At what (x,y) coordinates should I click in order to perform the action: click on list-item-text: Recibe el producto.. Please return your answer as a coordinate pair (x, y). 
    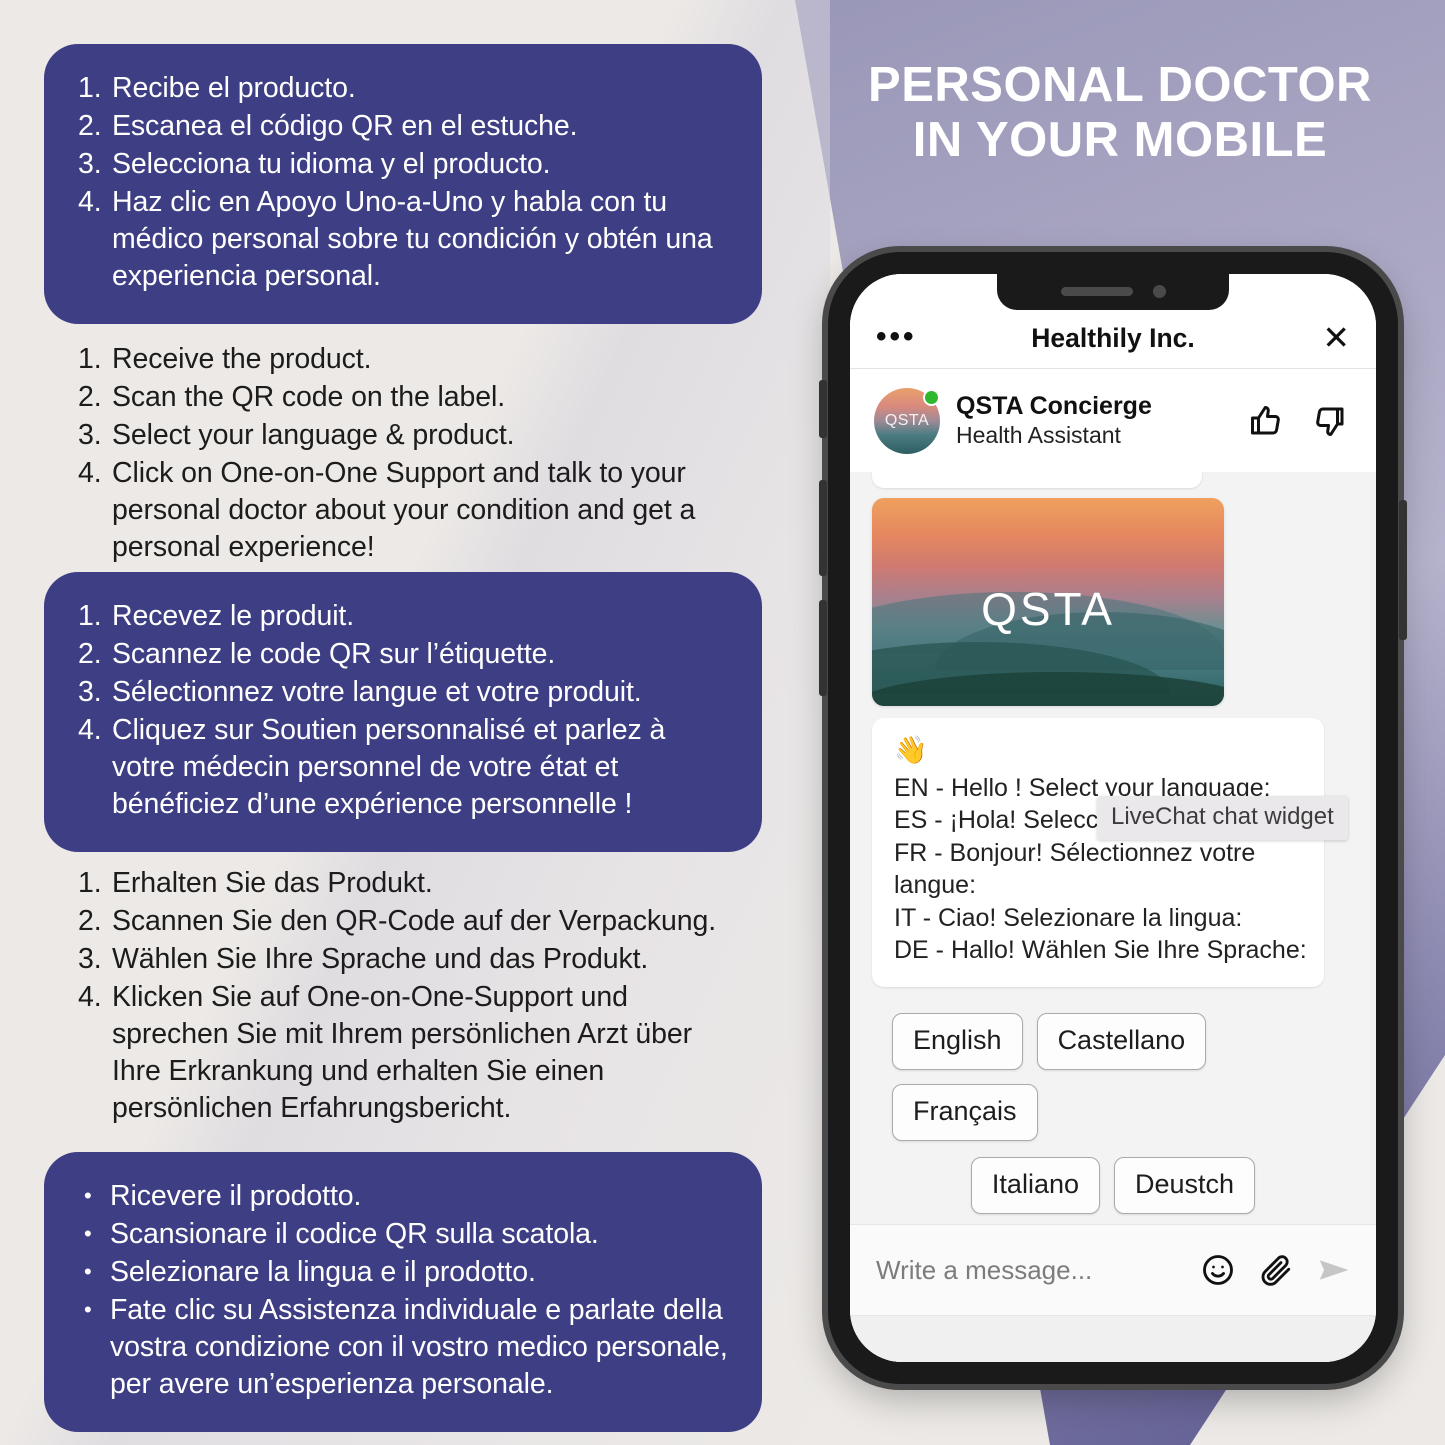
    Looking at the image, I should click on (234, 88).